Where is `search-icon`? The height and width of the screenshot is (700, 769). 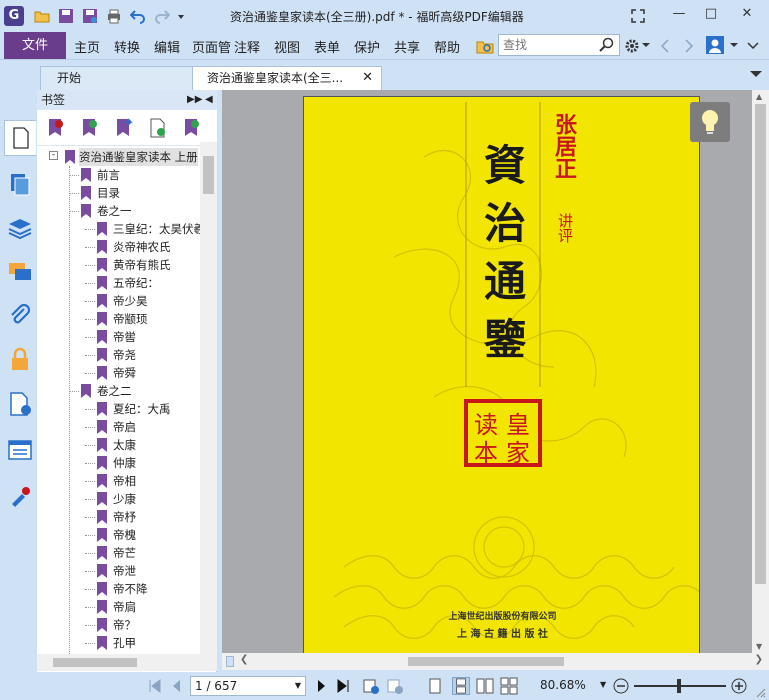
search-icon is located at coordinates (607, 45).